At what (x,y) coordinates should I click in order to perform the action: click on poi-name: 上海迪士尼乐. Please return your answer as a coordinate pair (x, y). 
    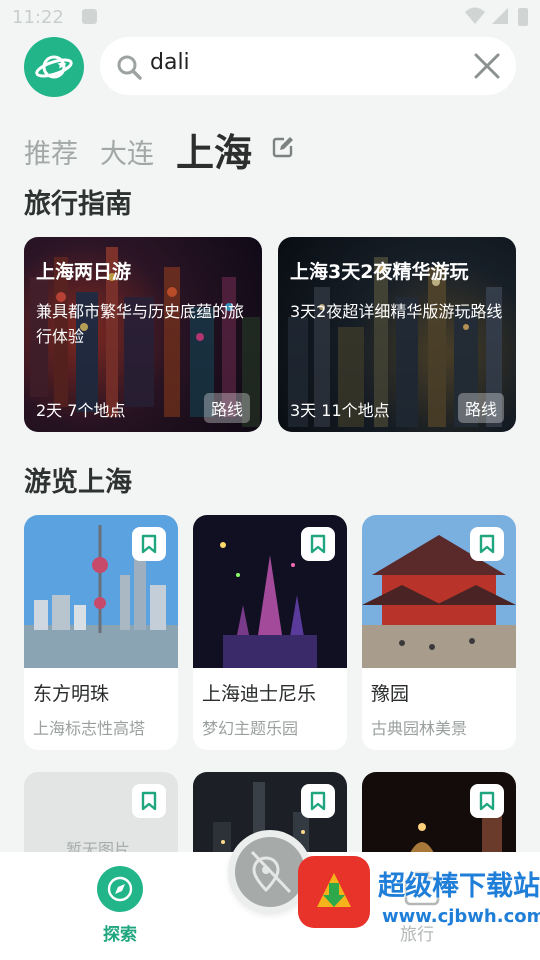
    Looking at the image, I should click on (259, 694).